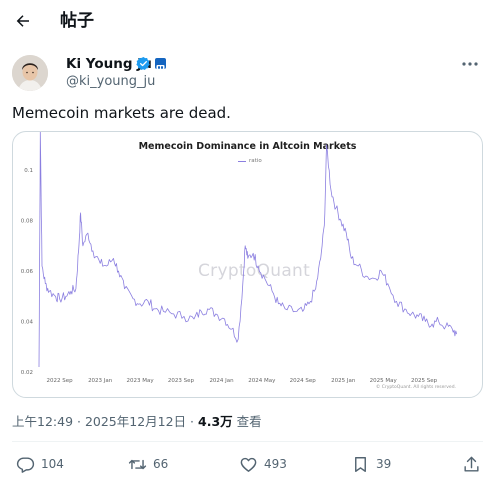 The height and width of the screenshot is (483, 495). I want to click on more-button, so click(470, 64).